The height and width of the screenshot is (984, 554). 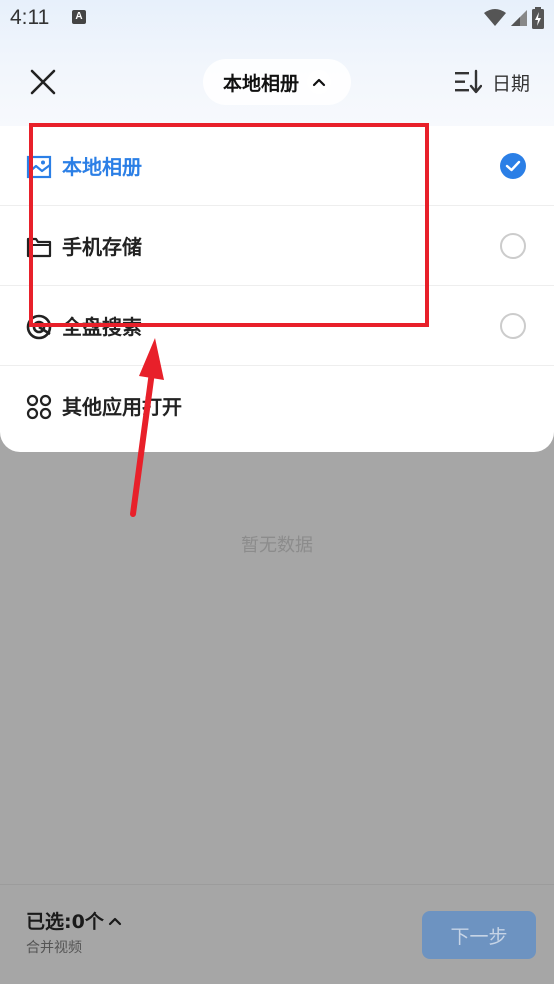 I want to click on close-button, so click(x=43, y=82).